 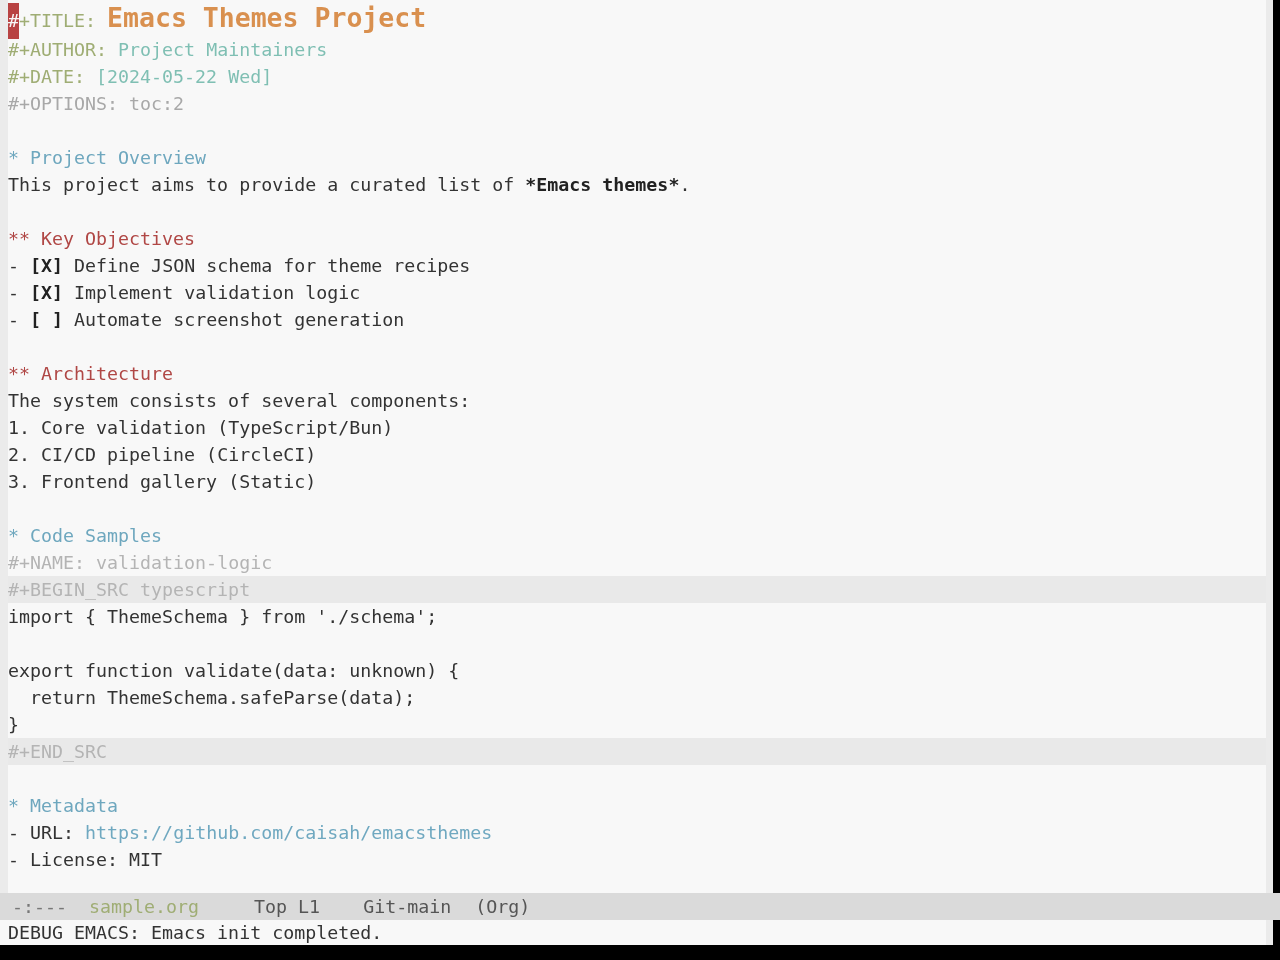 What do you see at coordinates (287, 907) in the screenshot?
I see `buffer-position: Top L1` at bounding box center [287, 907].